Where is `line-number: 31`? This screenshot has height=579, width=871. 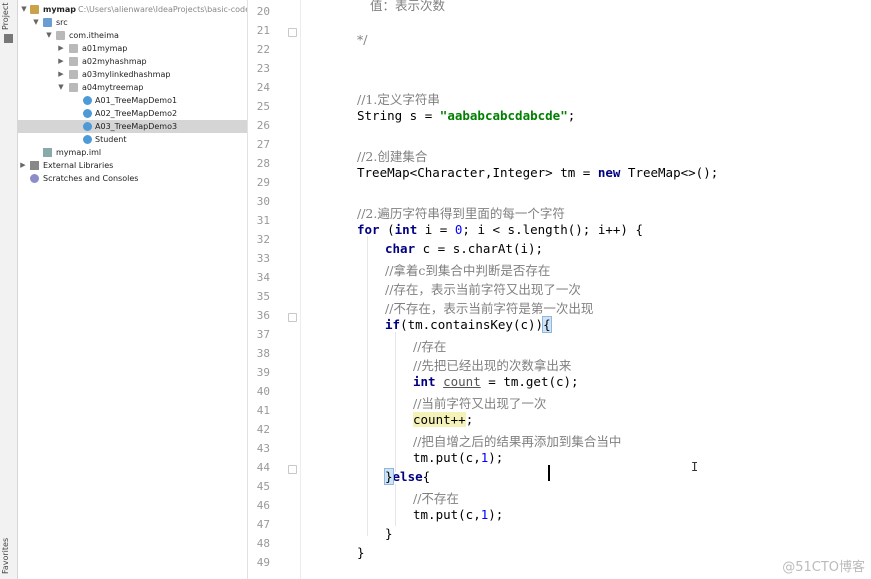 line-number: 31 is located at coordinates (263, 220).